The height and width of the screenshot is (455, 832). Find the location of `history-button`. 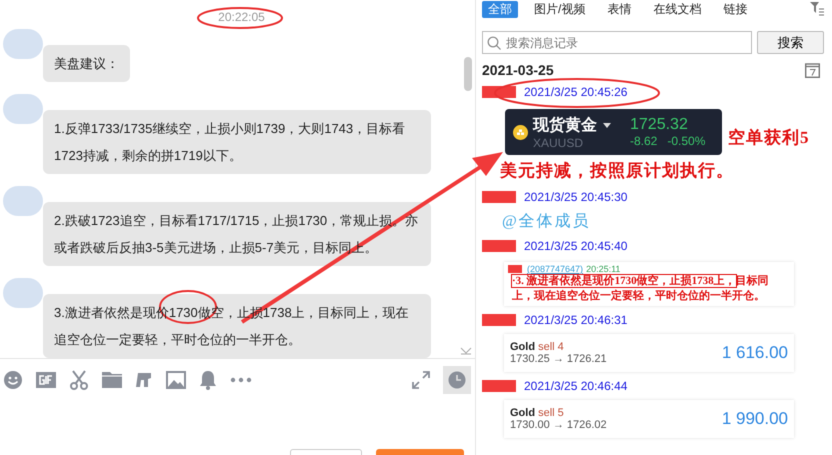

history-button is located at coordinates (457, 380).